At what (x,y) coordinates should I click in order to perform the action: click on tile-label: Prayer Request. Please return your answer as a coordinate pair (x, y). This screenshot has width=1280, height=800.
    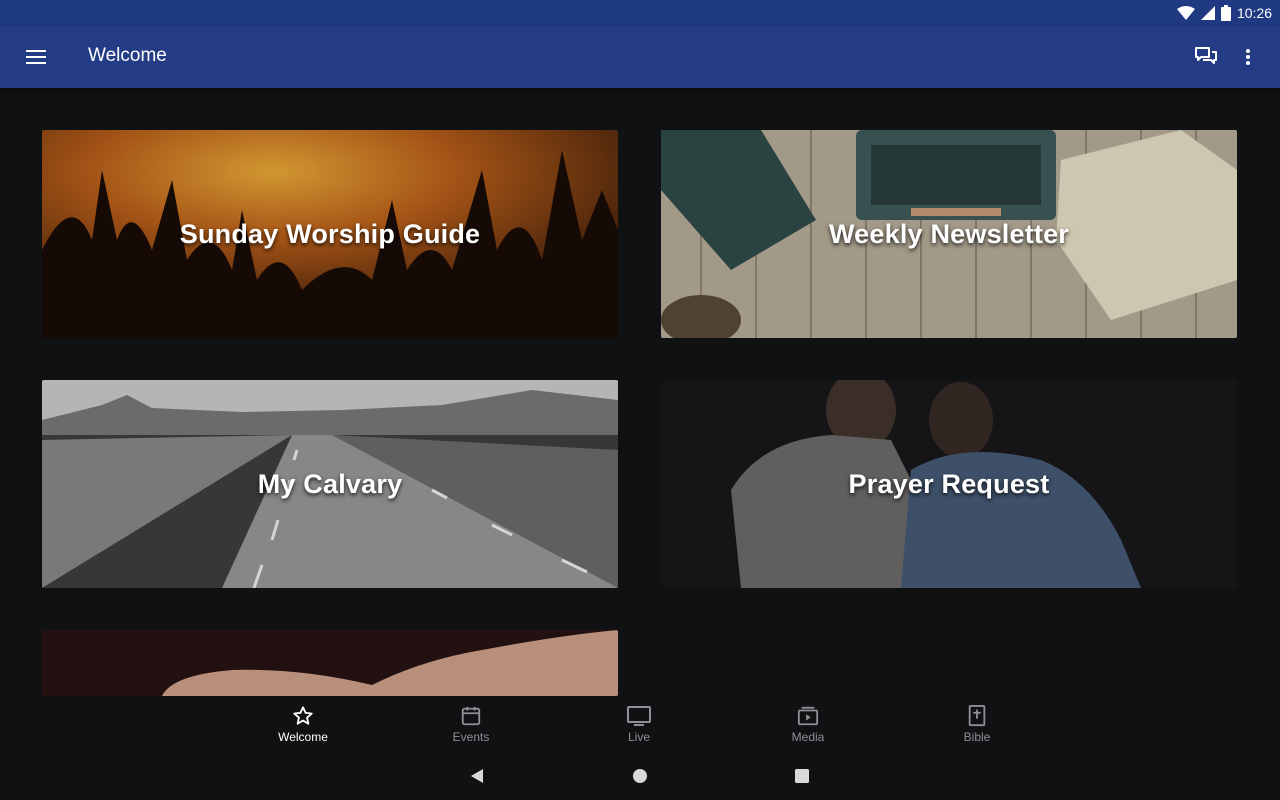
    Looking at the image, I should click on (949, 483).